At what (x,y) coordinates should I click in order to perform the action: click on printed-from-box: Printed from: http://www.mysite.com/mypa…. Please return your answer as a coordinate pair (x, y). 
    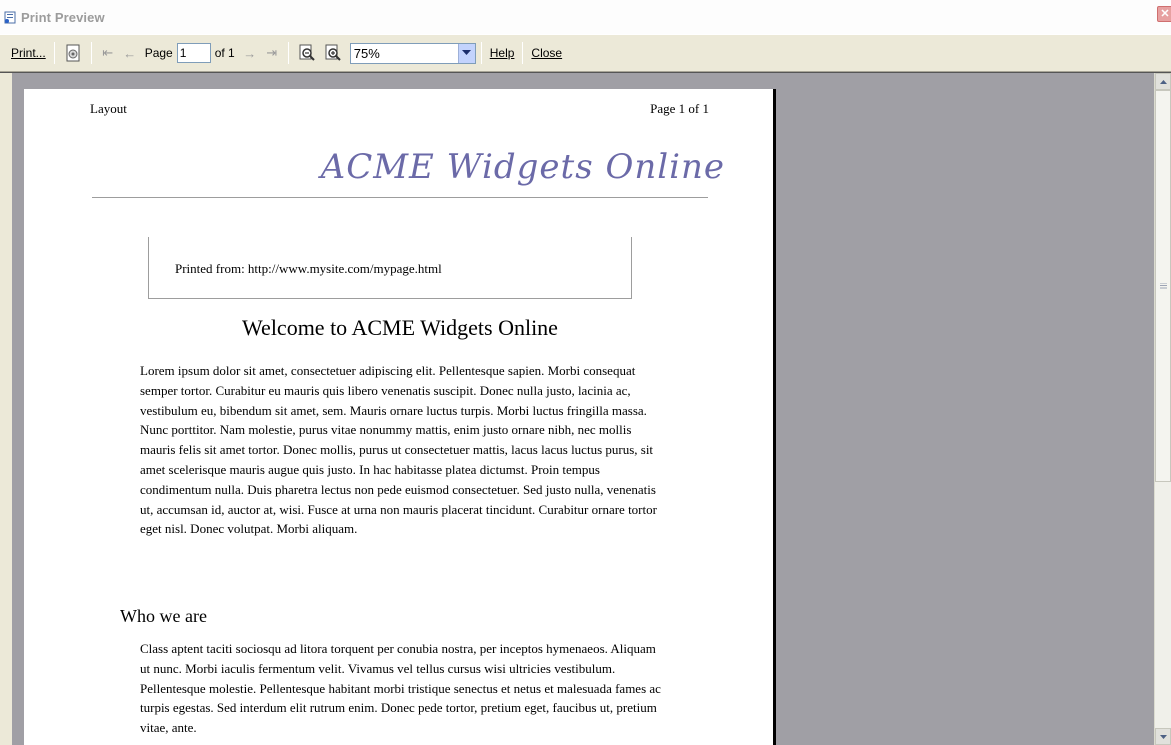
    Looking at the image, I should click on (390, 268).